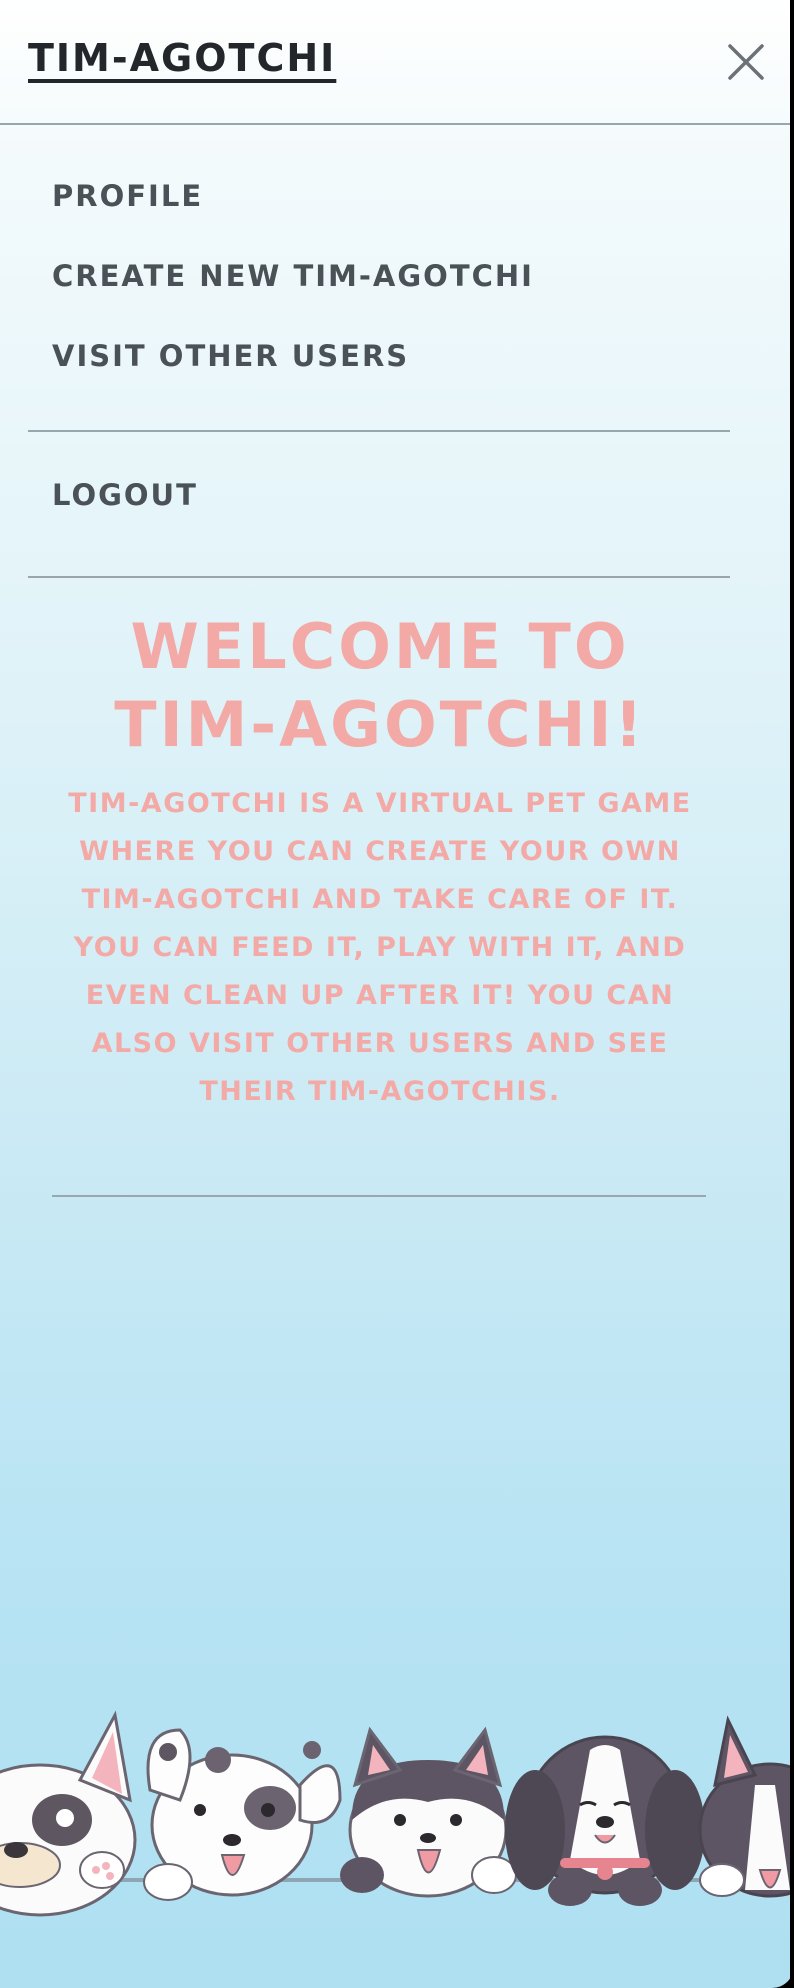 The width and height of the screenshot is (794, 1988). What do you see at coordinates (379, 1196) in the screenshot?
I see `content-divider` at bounding box center [379, 1196].